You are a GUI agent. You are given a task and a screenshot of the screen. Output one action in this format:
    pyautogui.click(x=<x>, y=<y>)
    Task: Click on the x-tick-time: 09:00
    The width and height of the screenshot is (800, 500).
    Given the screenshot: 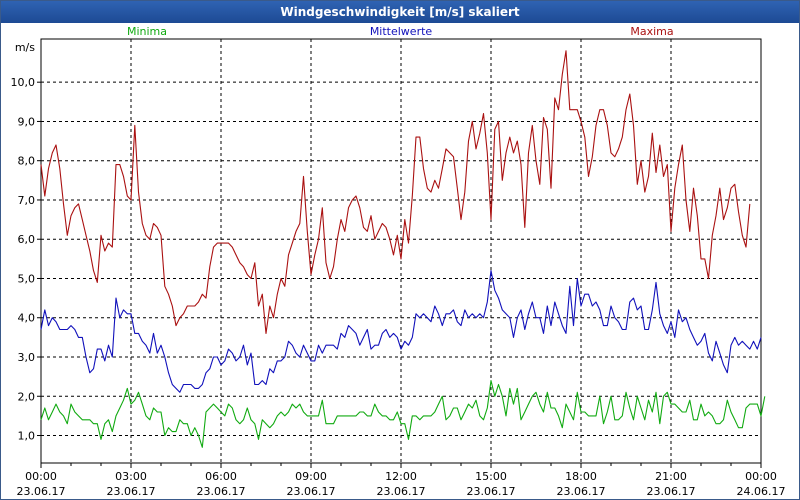 What is the action you would take?
    pyautogui.click(x=311, y=476)
    